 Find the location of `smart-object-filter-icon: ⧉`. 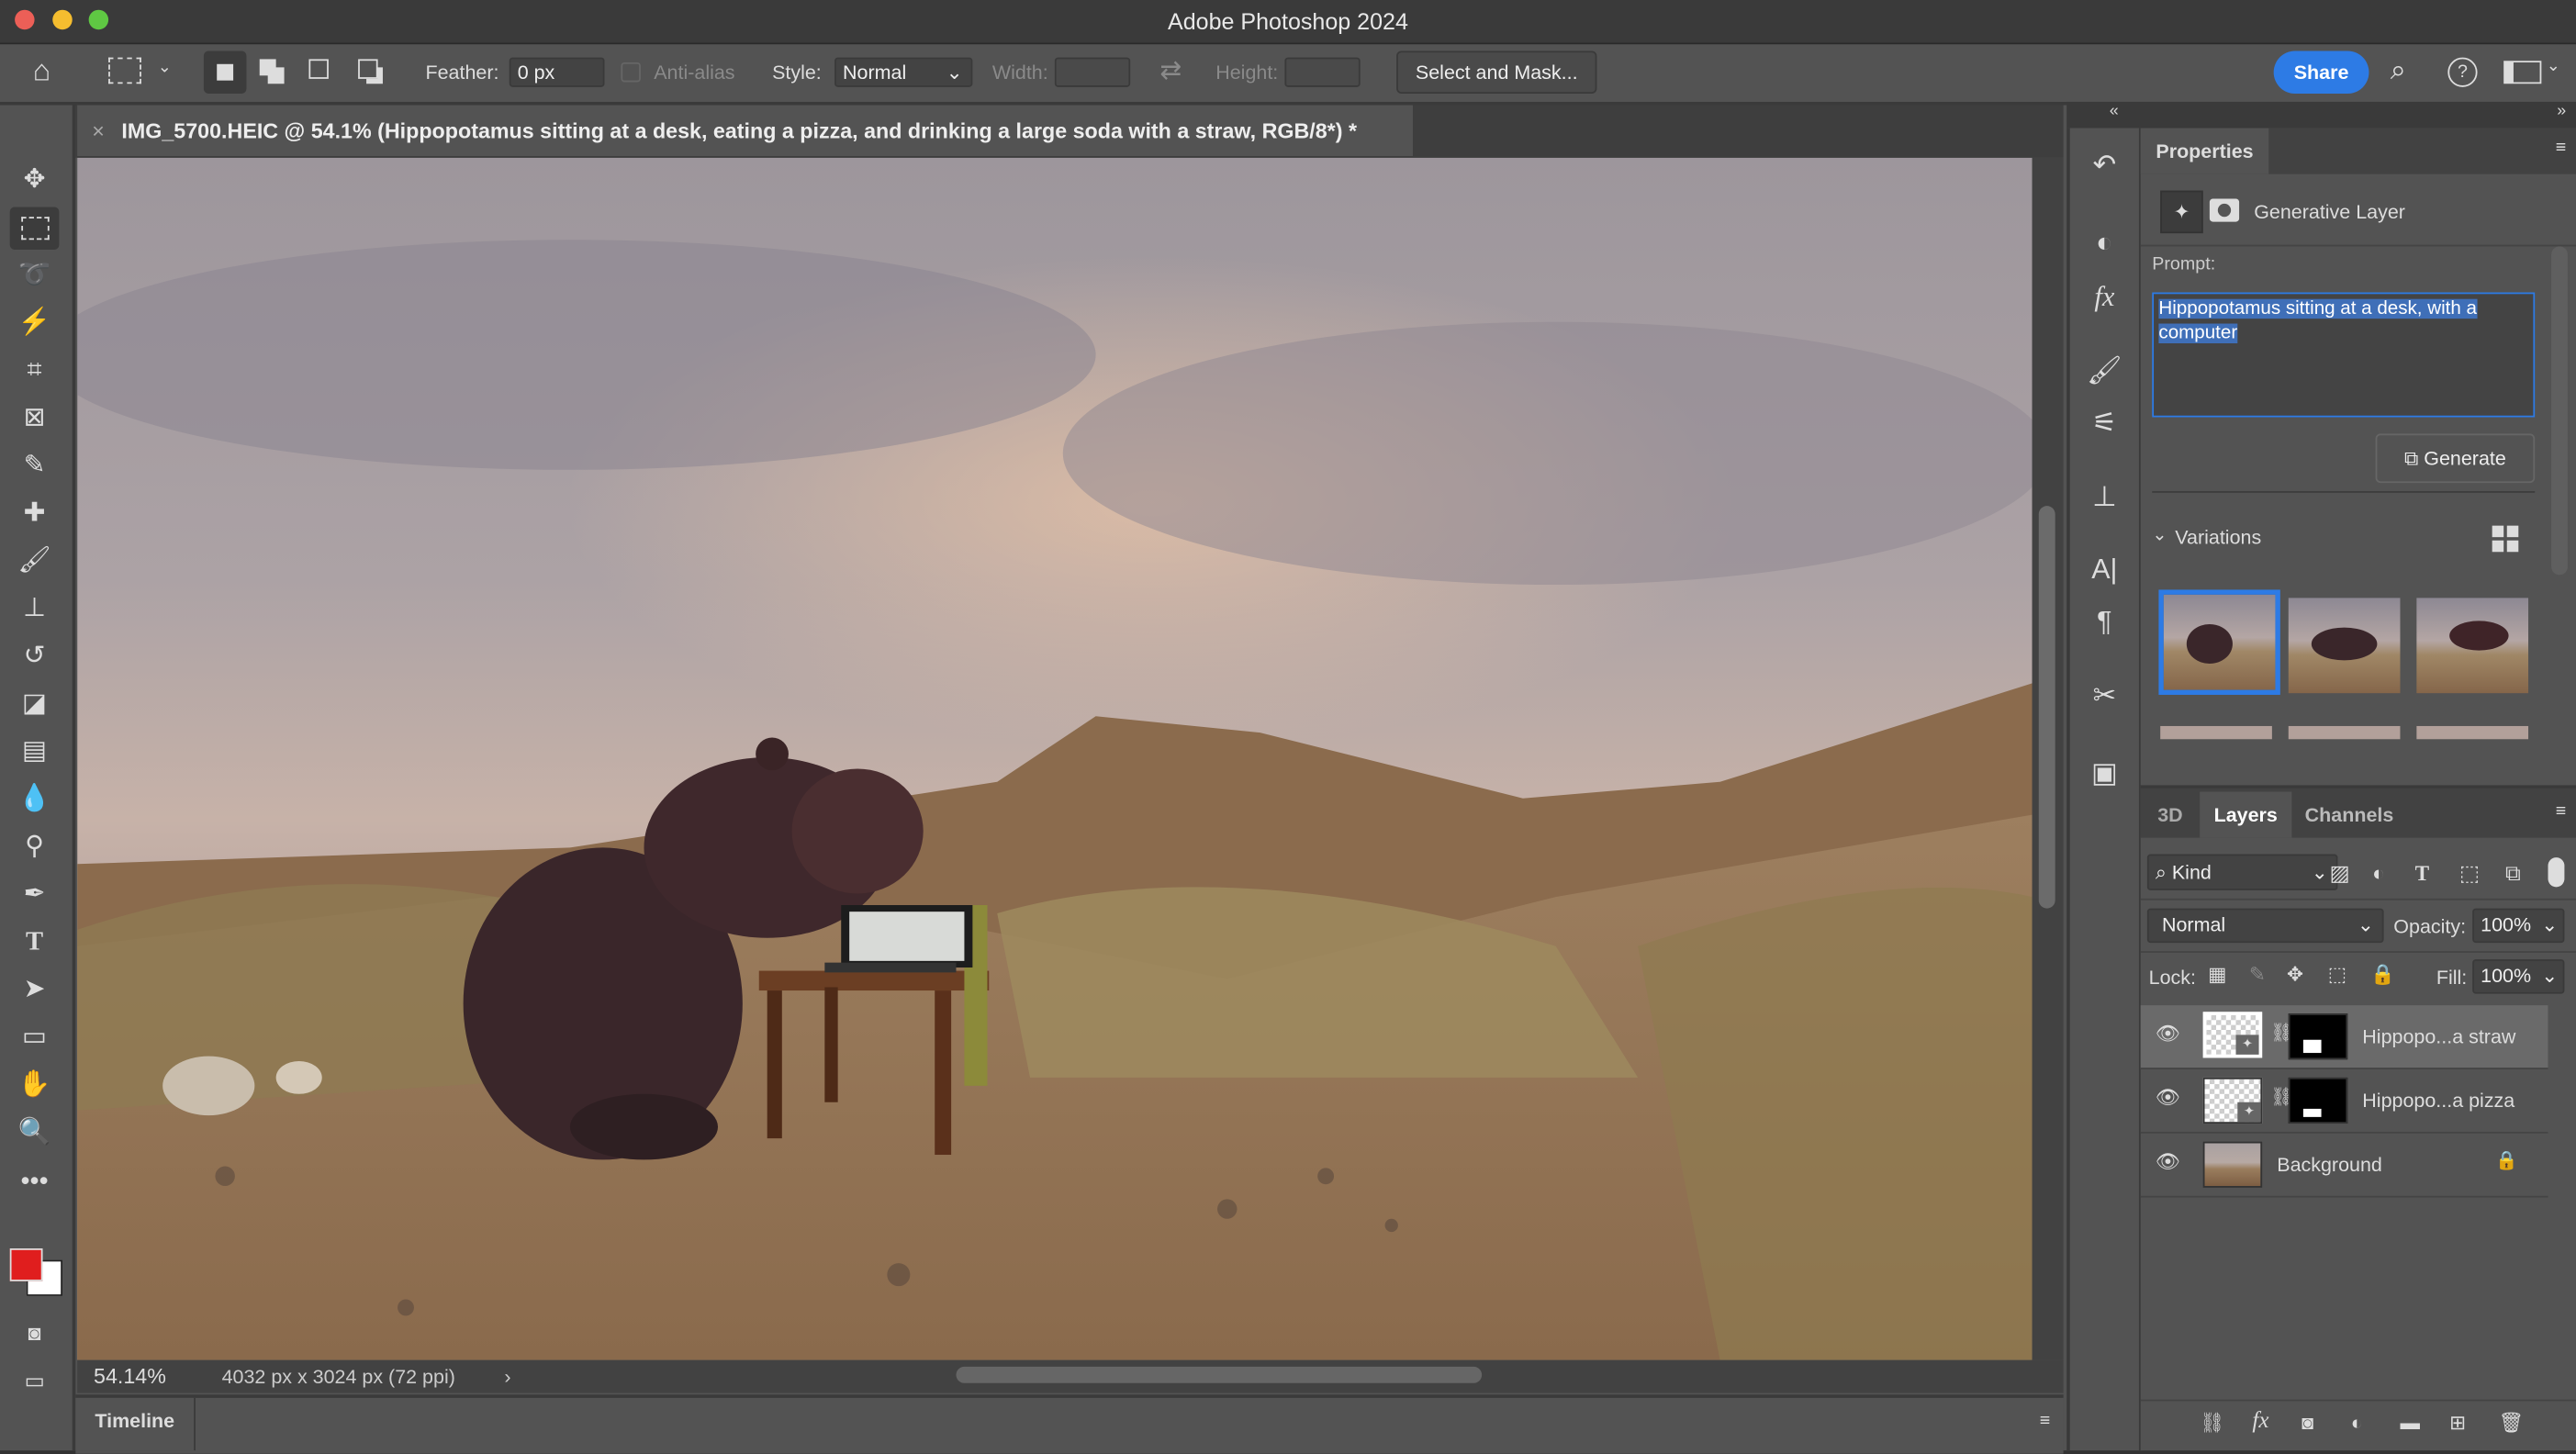

smart-object-filter-icon: ⧉ is located at coordinates (2513, 874).